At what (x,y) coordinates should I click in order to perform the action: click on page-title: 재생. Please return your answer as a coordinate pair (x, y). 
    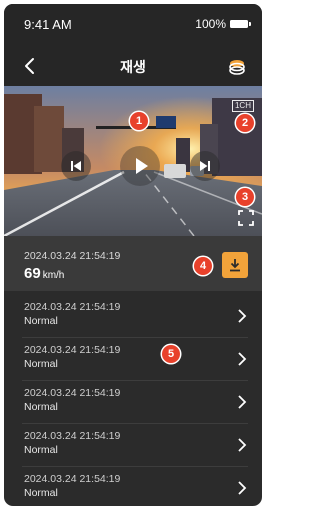
    Looking at the image, I should click on (133, 67).